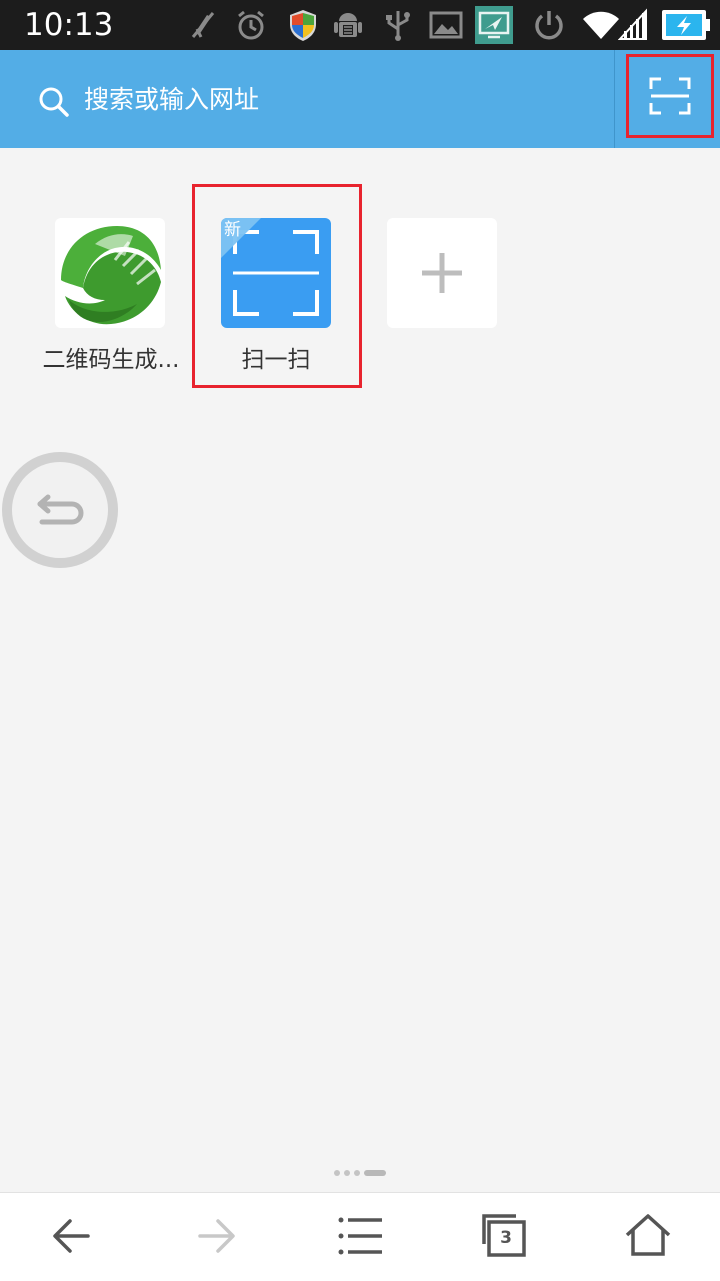 The height and width of the screenshot is (1281, 720). I want to click on home-icon, so click(648, 1235).